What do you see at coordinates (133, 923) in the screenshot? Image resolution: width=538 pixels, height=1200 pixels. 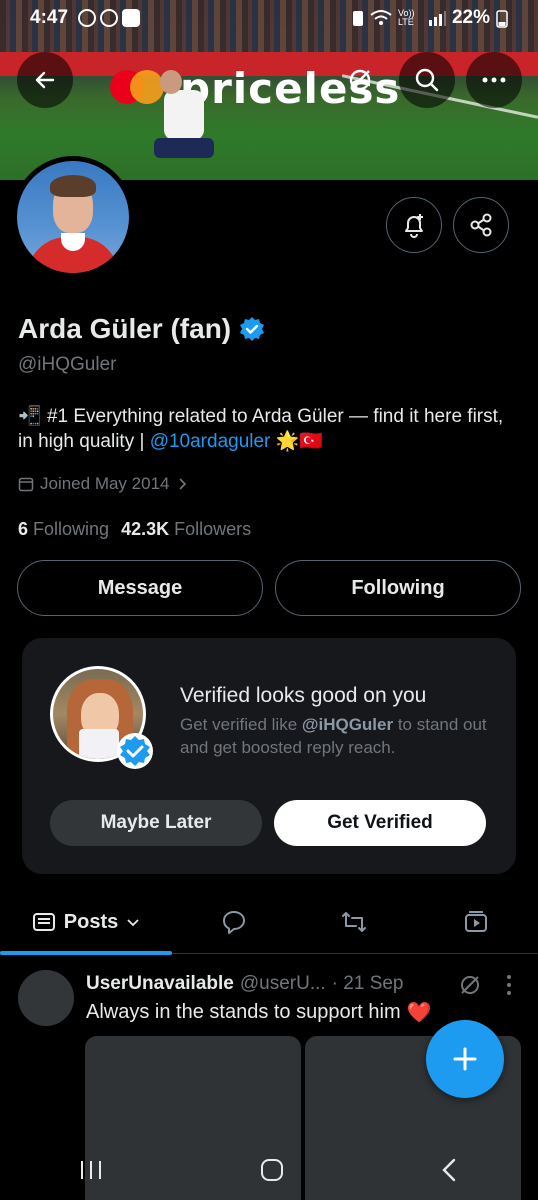 I see `chevron-down-icon` at bounding box center [133, 923].